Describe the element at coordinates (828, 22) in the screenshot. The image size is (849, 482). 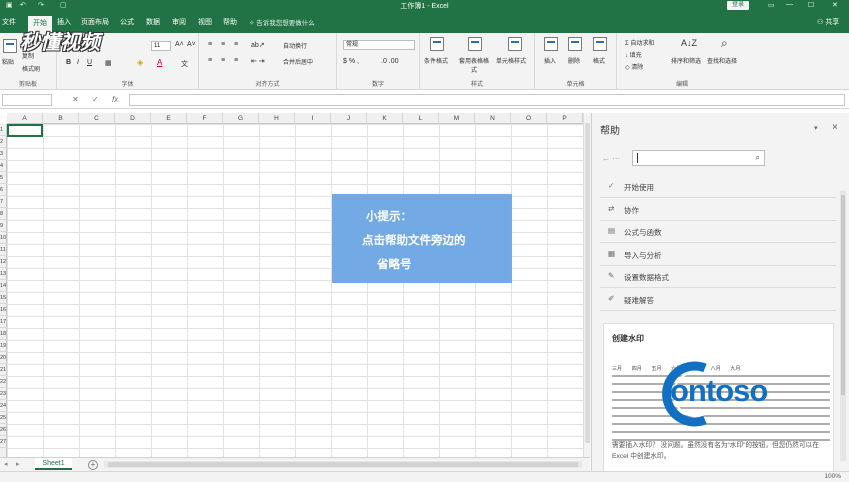
I see `share-button: ⚇ 共享` at that location.